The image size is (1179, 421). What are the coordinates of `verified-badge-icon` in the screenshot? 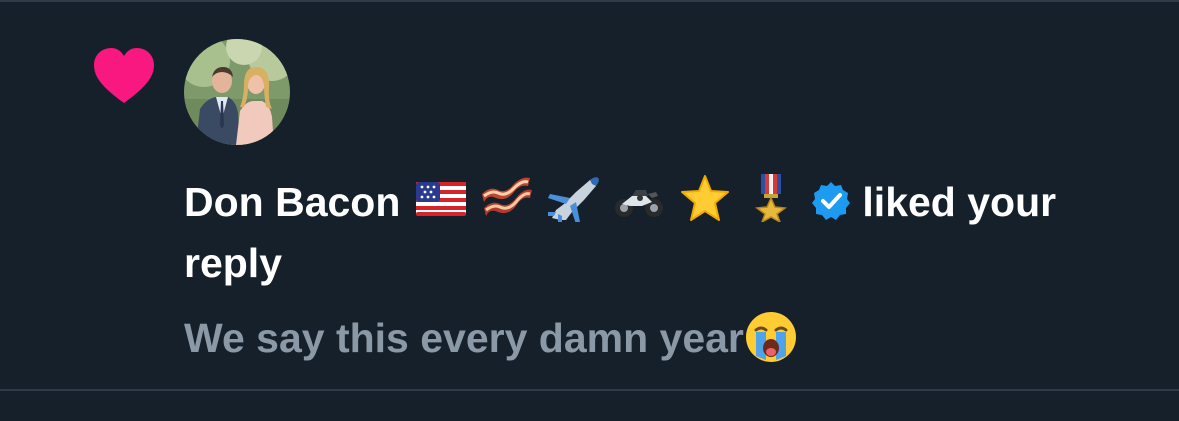 It's located at (831, 199).